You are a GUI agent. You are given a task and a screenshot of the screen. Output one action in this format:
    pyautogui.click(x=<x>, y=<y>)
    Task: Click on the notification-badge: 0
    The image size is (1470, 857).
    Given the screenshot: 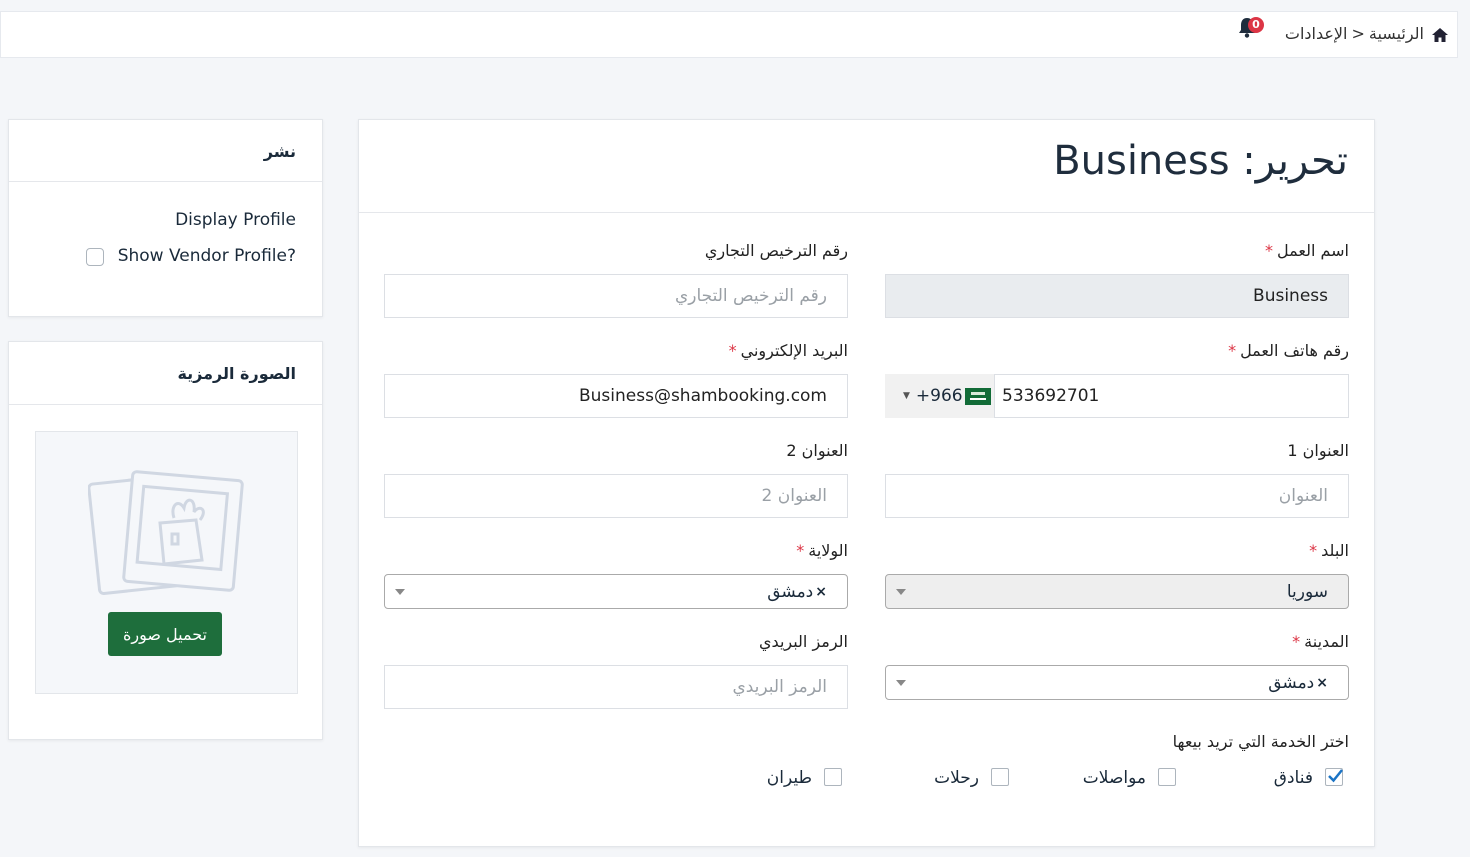 What is the action you would take?
    pyautogui.click(x=1256, y=25)
    